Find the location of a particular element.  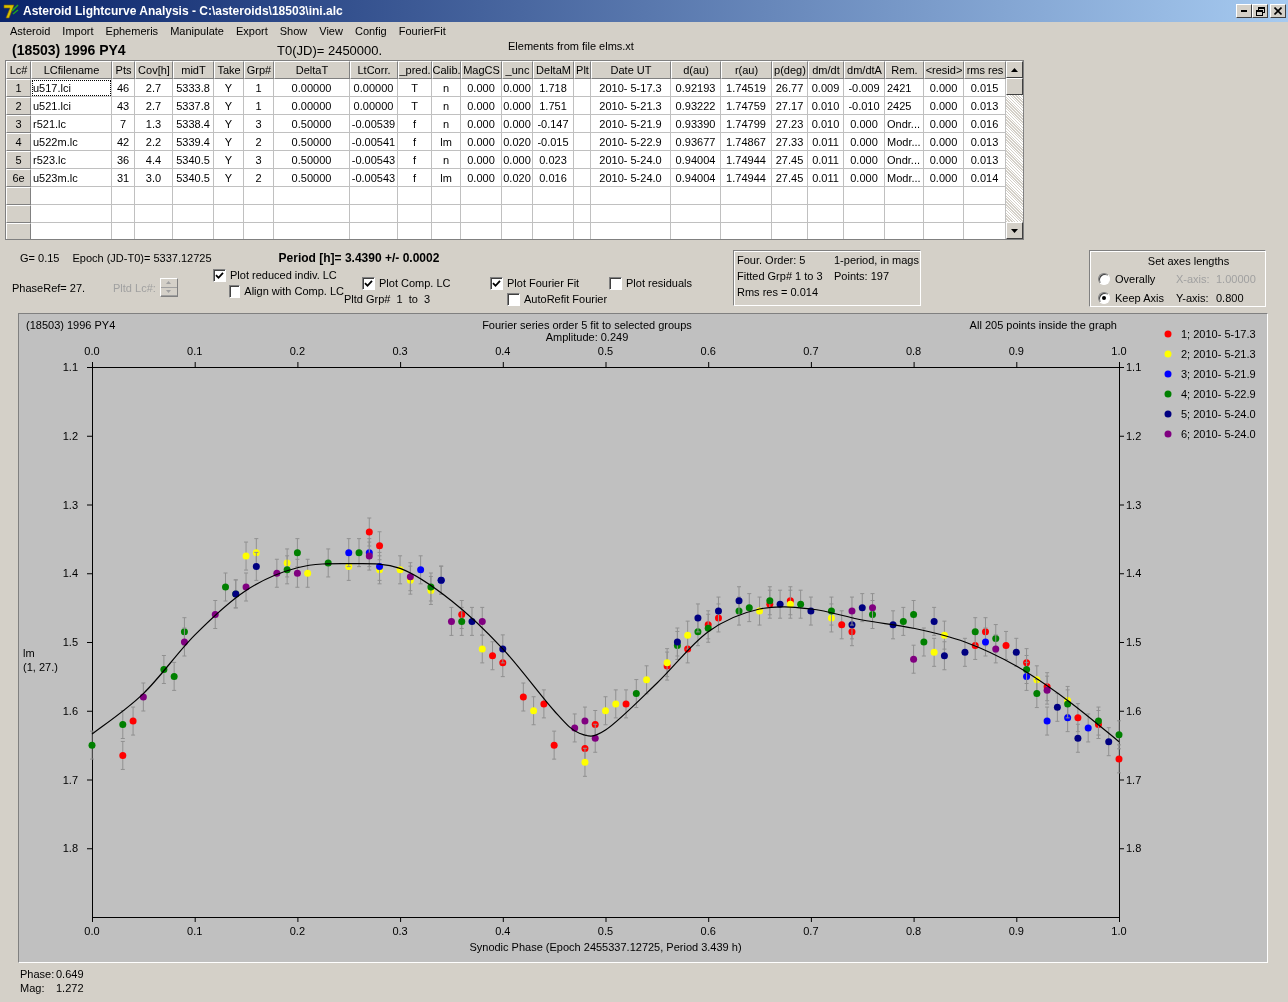

epoch-value: Epoch (JD-T0)= 5337.12725 is located at coordinates (142, 258).